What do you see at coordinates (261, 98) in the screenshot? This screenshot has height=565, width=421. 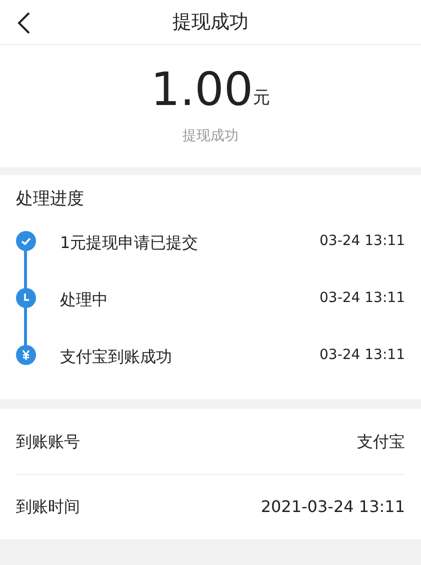 I see `currency-unit: 元` at bounding box center [261, 98].